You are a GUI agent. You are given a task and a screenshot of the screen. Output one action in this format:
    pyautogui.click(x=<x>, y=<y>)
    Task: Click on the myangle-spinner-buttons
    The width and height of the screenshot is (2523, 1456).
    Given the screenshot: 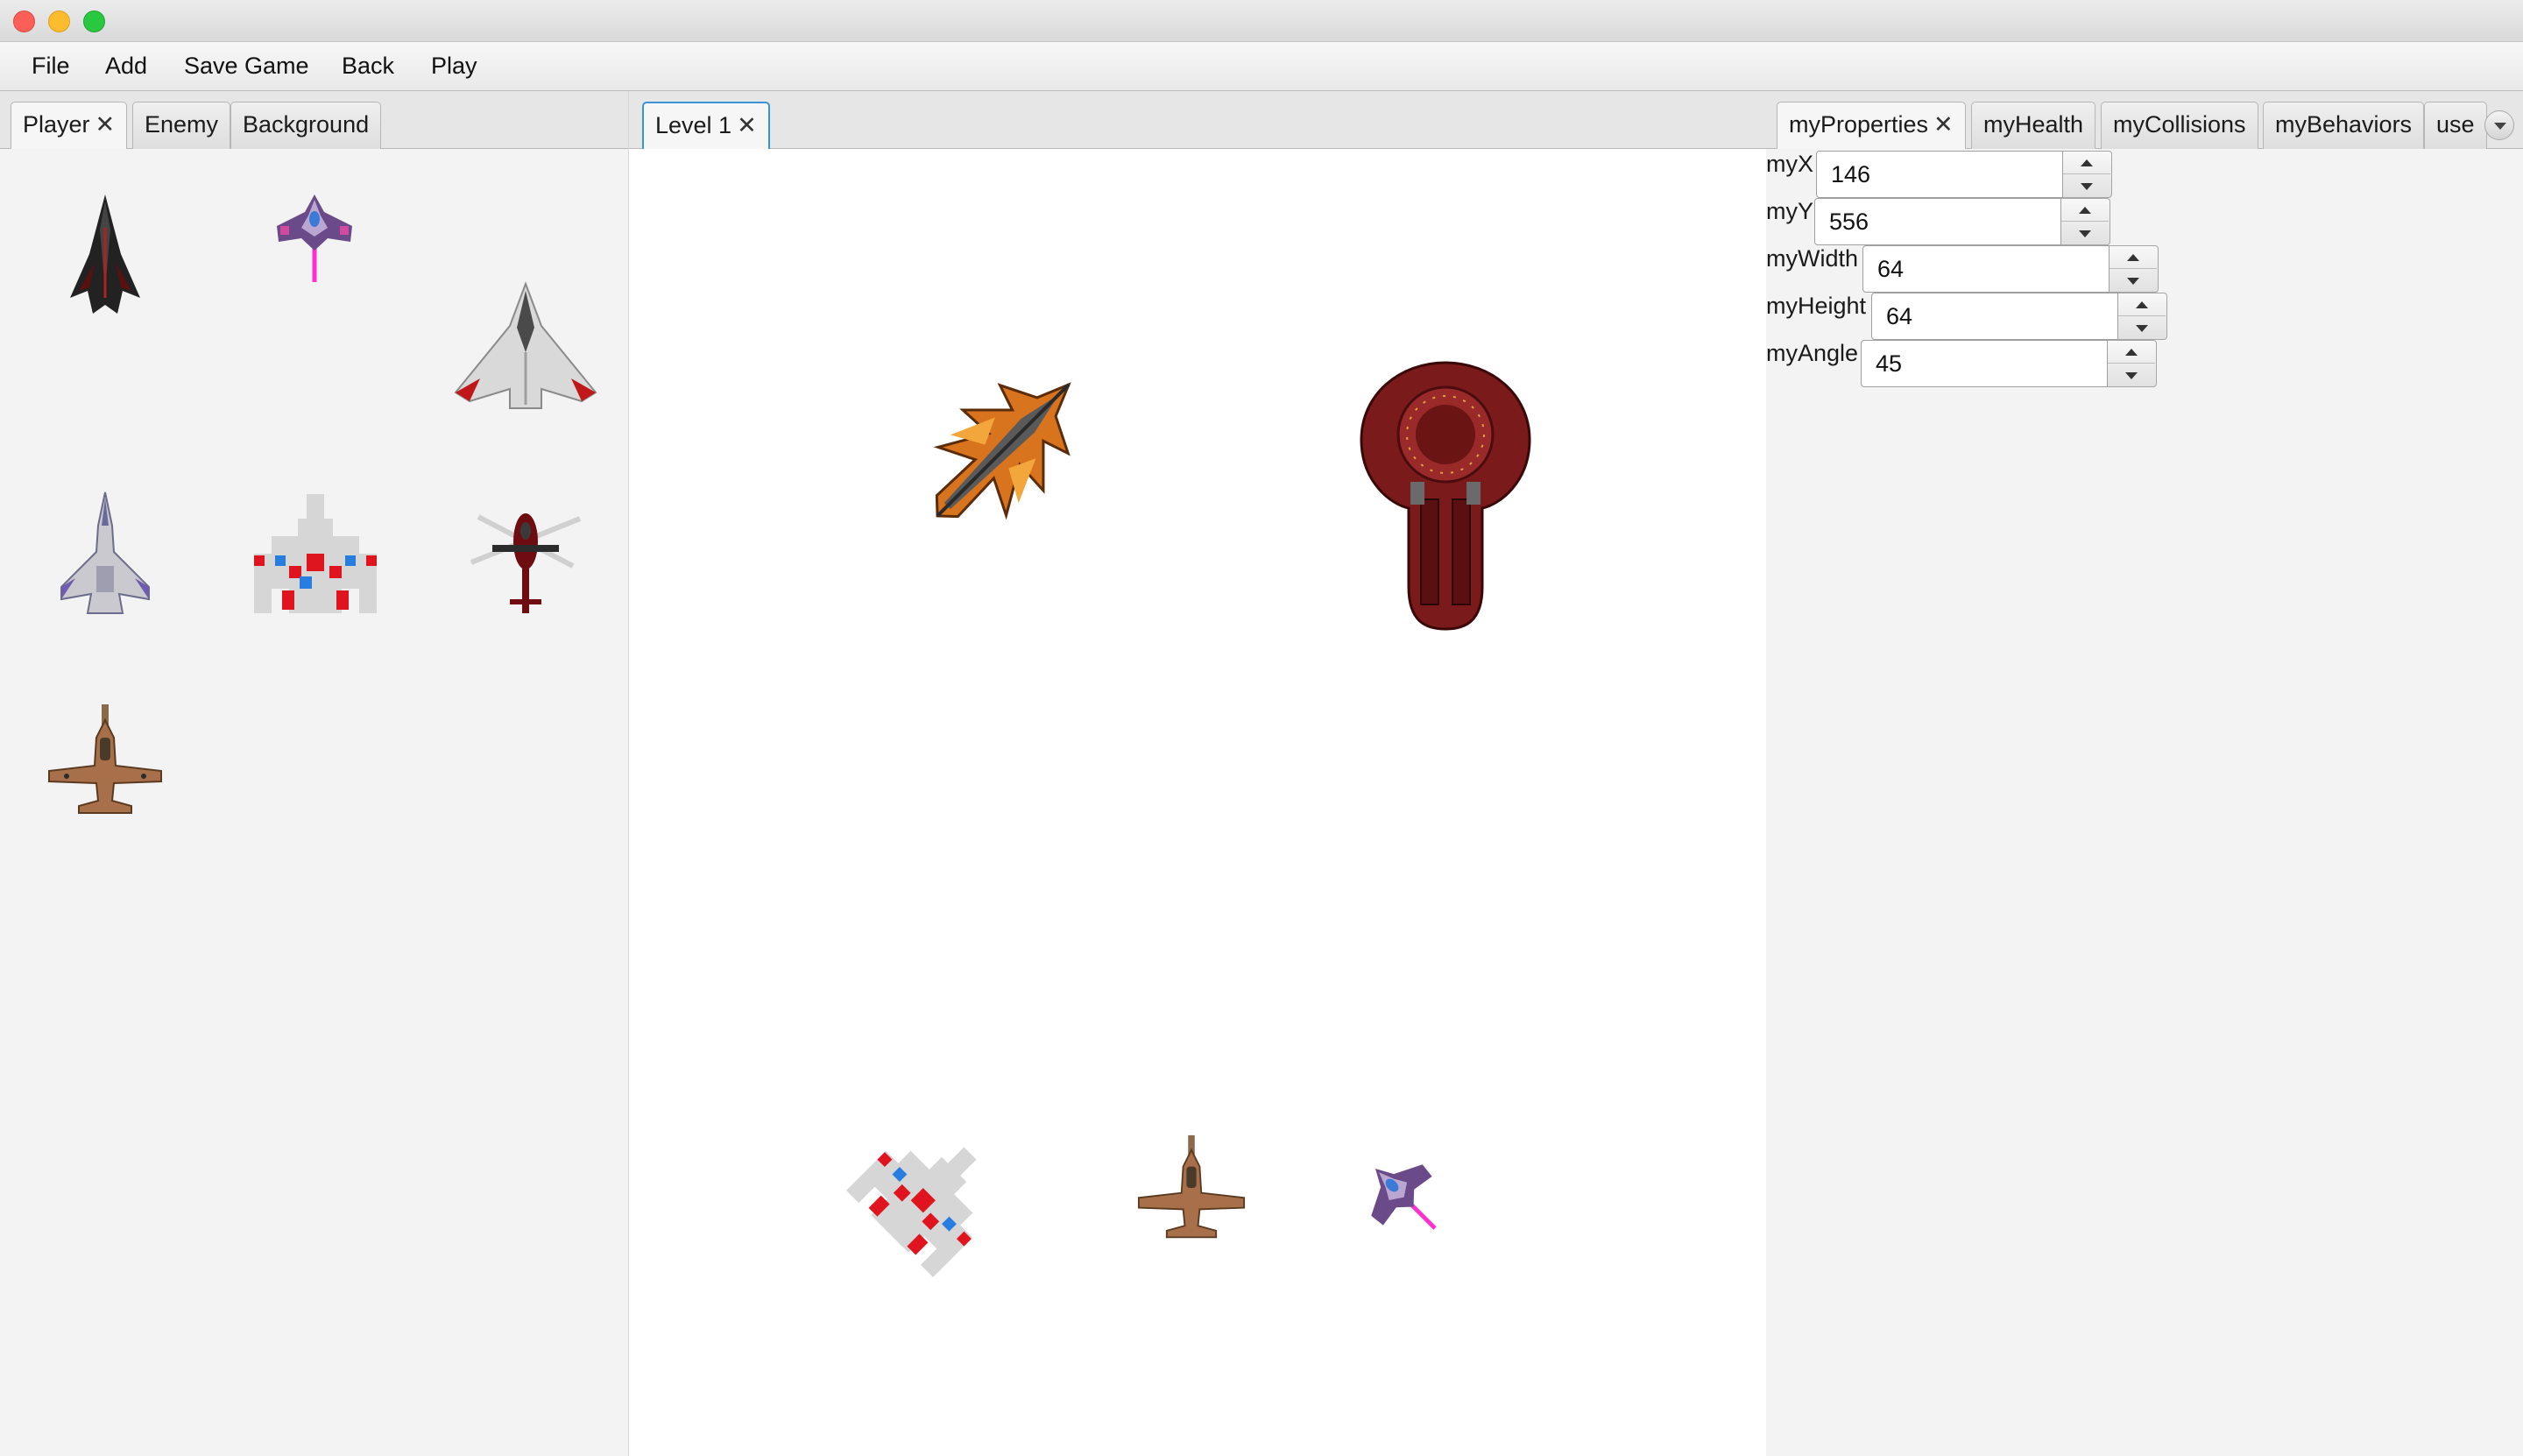 What is the action you would take?
    pyautogui.click(x=2132, y=363)
    